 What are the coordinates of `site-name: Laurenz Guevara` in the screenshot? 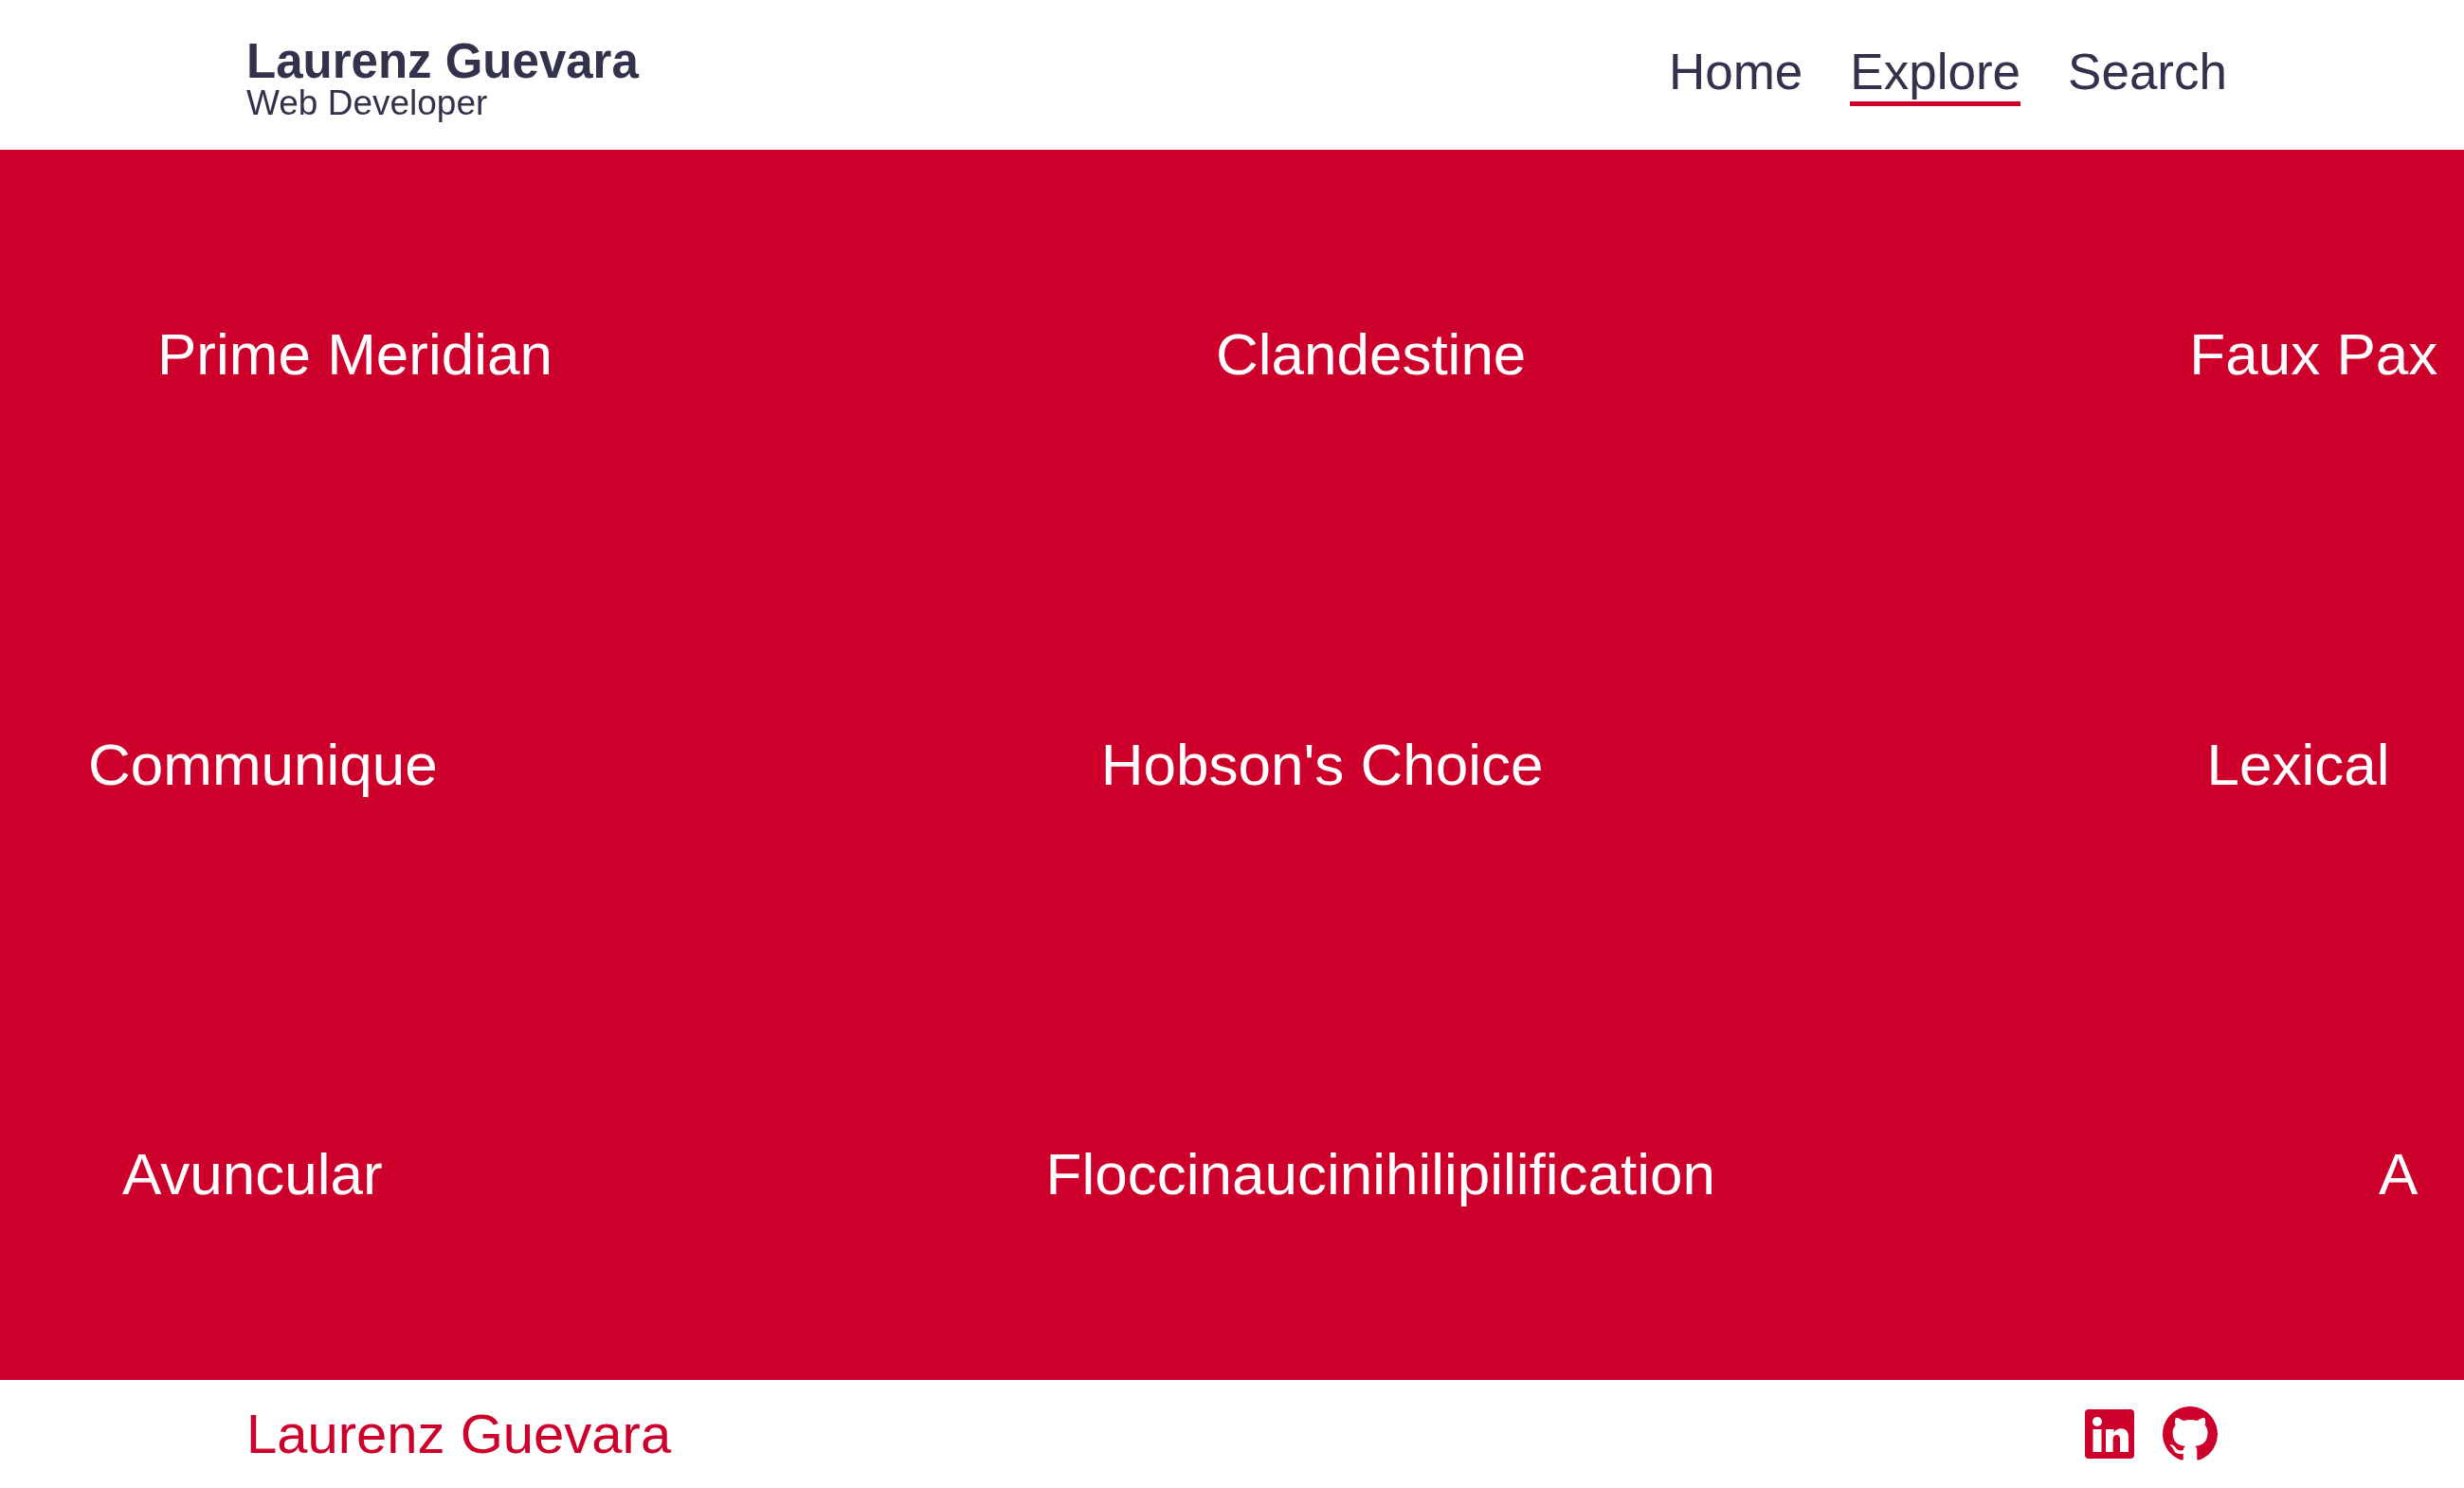 It's located at (442, 61).